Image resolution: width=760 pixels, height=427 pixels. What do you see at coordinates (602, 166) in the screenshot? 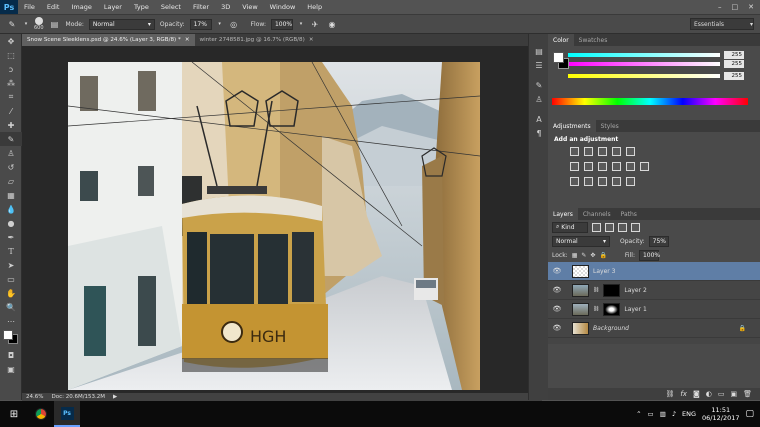
I see `black-white-icon` at bounding box center [602, 166].